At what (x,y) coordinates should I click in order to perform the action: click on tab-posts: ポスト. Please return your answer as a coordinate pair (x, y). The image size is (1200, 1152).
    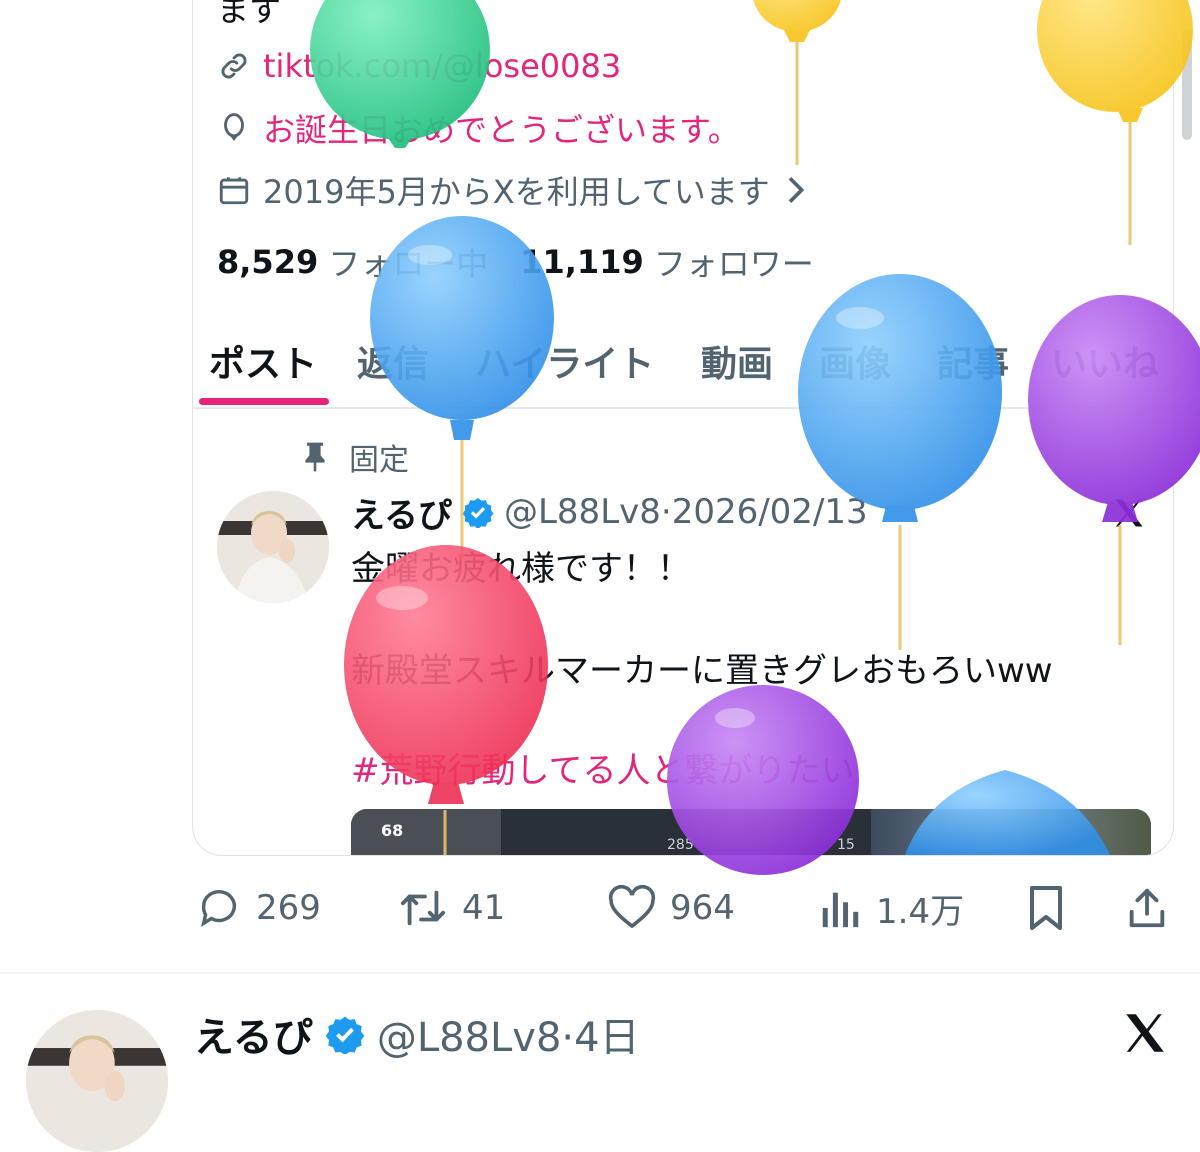
    Looking at the image, I should click on (263, 361).